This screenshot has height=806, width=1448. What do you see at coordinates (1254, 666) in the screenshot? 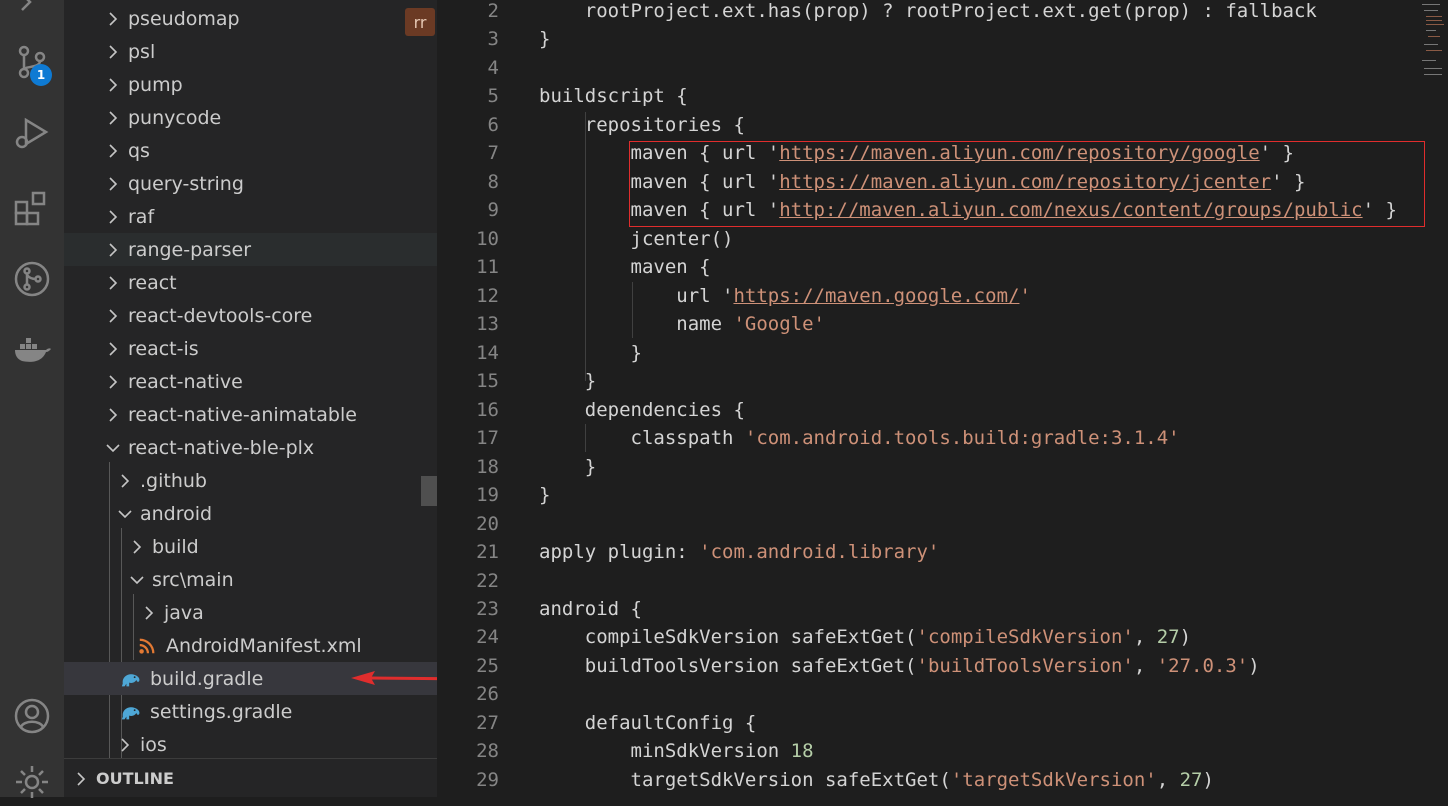
I see `code-text: )` at bounding box center [1254, 666].